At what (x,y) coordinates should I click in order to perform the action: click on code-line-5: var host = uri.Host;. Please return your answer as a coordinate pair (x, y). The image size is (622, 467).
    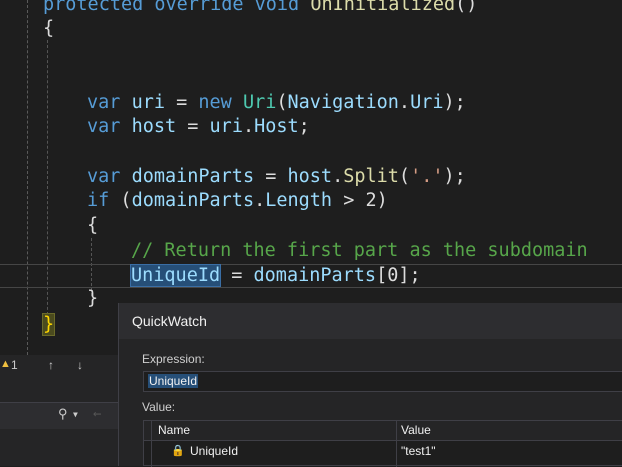
    Looking at the image, I should click on (198, 126).